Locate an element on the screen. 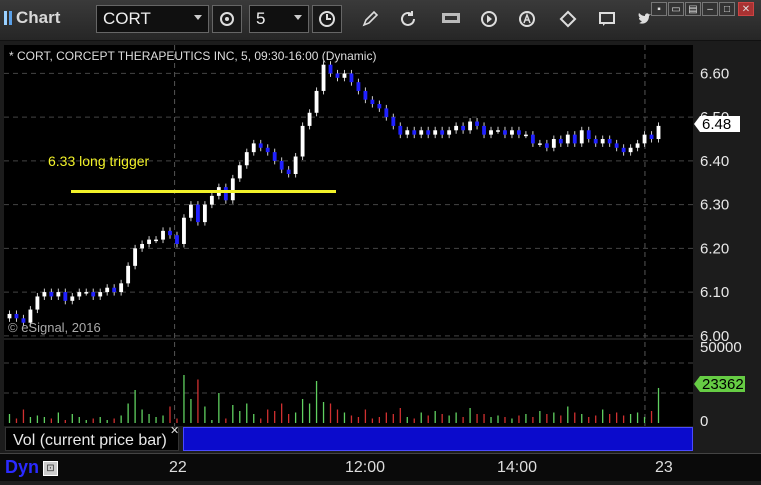 This screenshot has width=761, height=485. restore-button: ▭ is located at coordinates (676, 9).